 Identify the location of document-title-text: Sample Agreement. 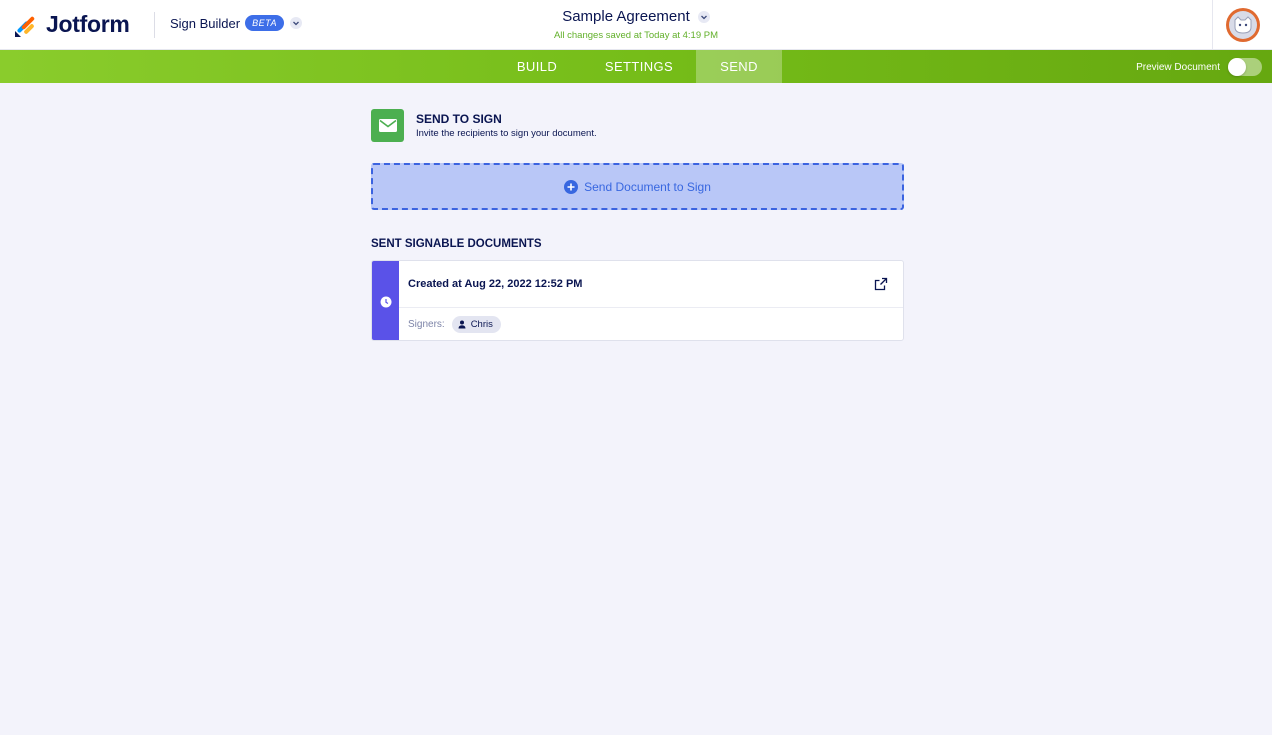
(626, 16).